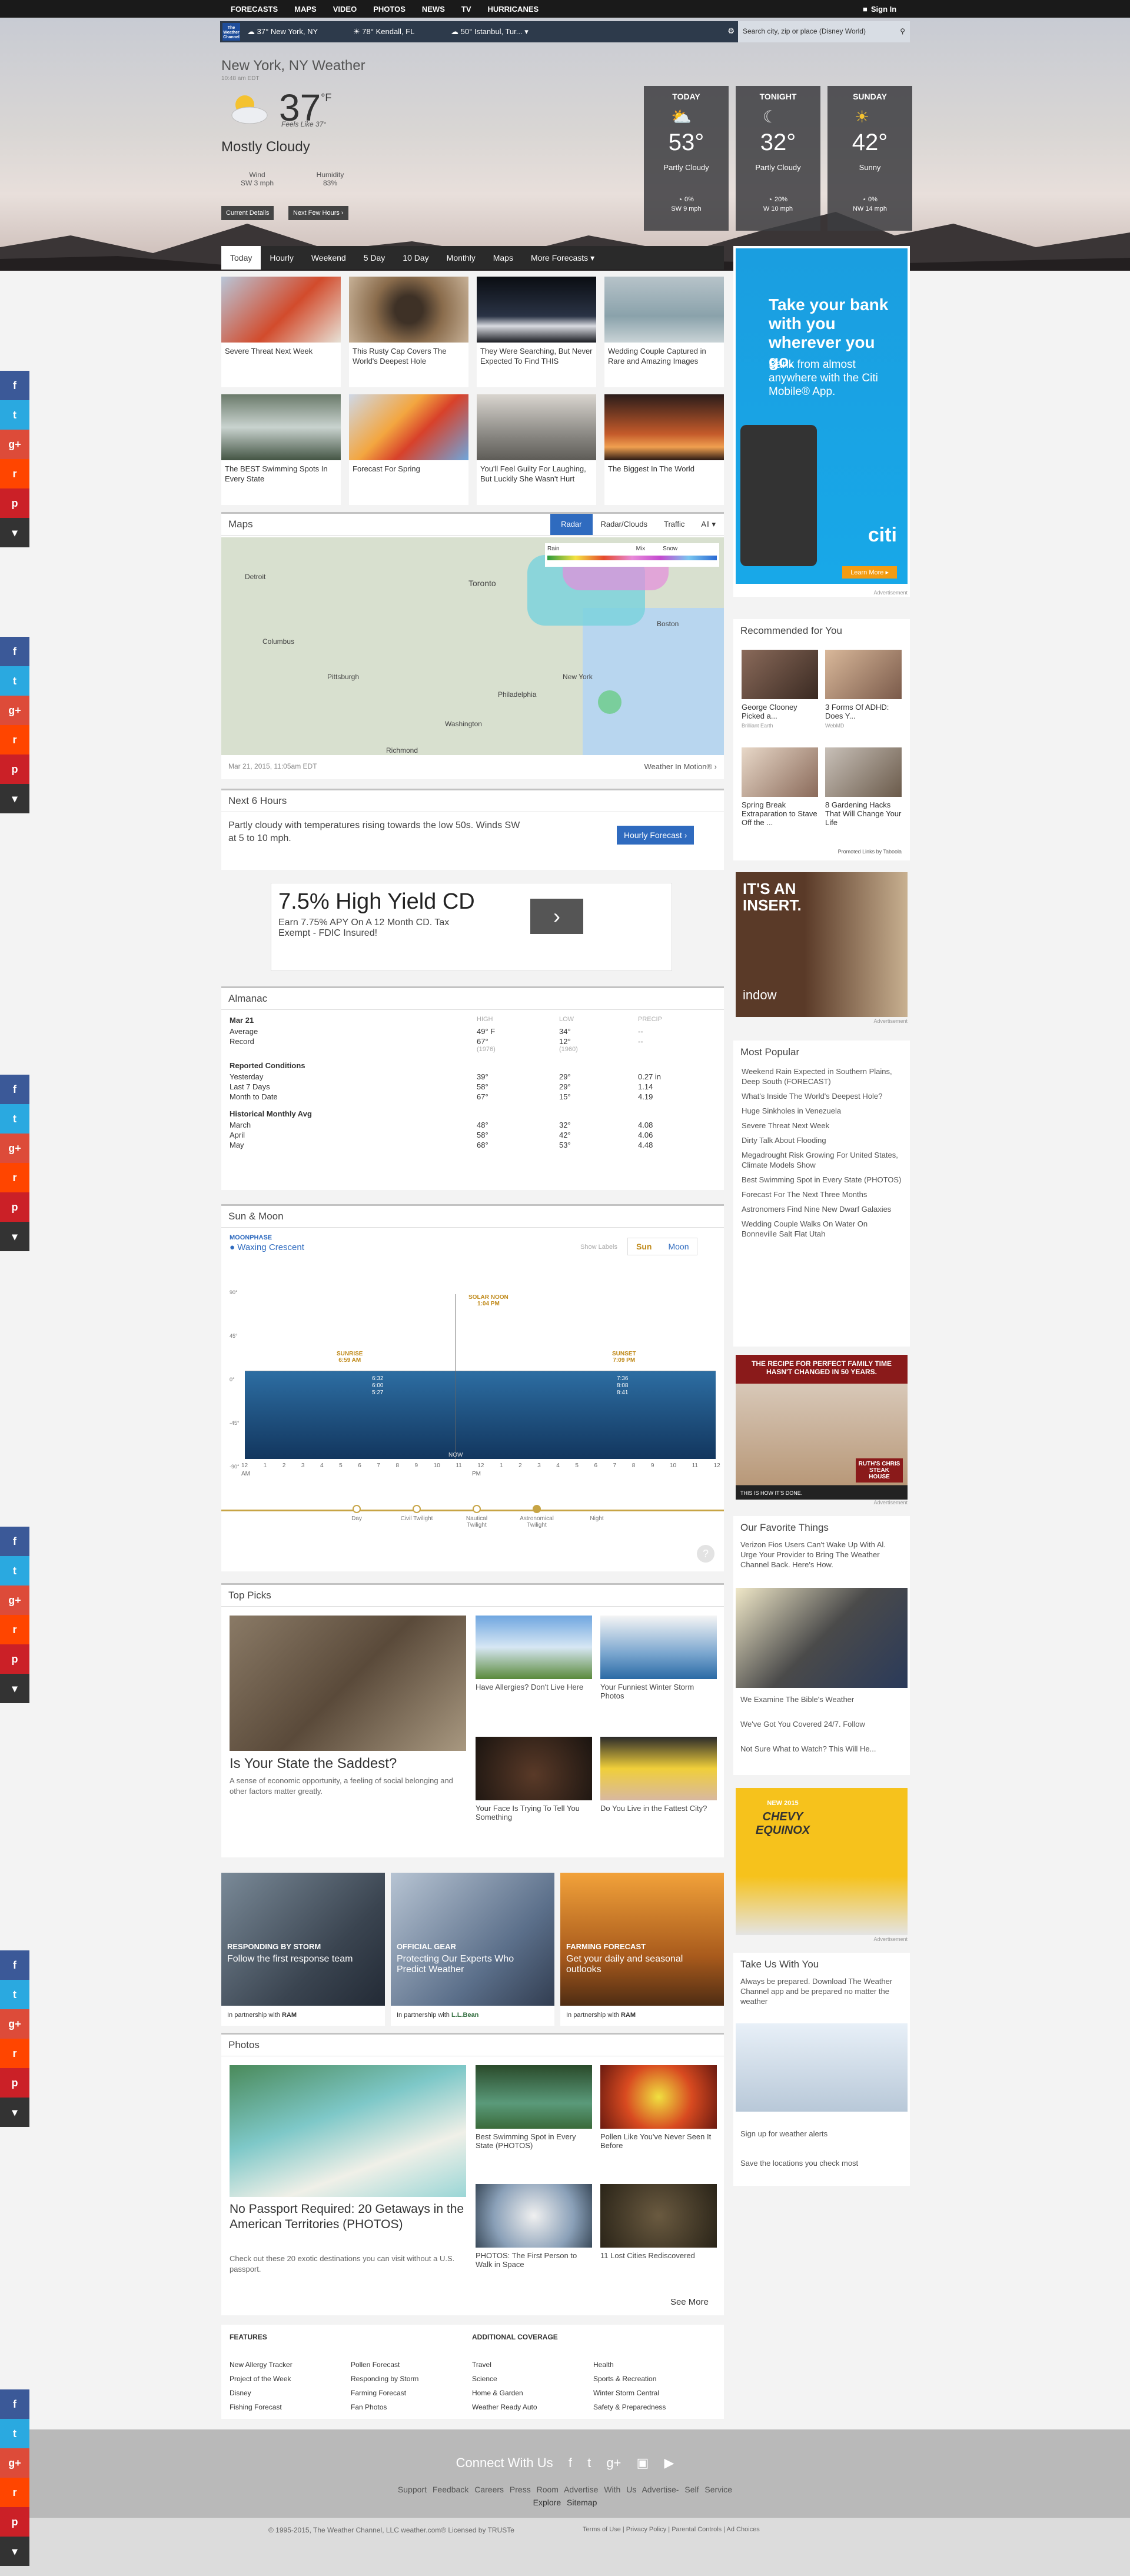  Describe the element at coordinates (680, 766) in the screenshot. I see `weather-in-motion-link: Weather In Motion® ›` at that location.